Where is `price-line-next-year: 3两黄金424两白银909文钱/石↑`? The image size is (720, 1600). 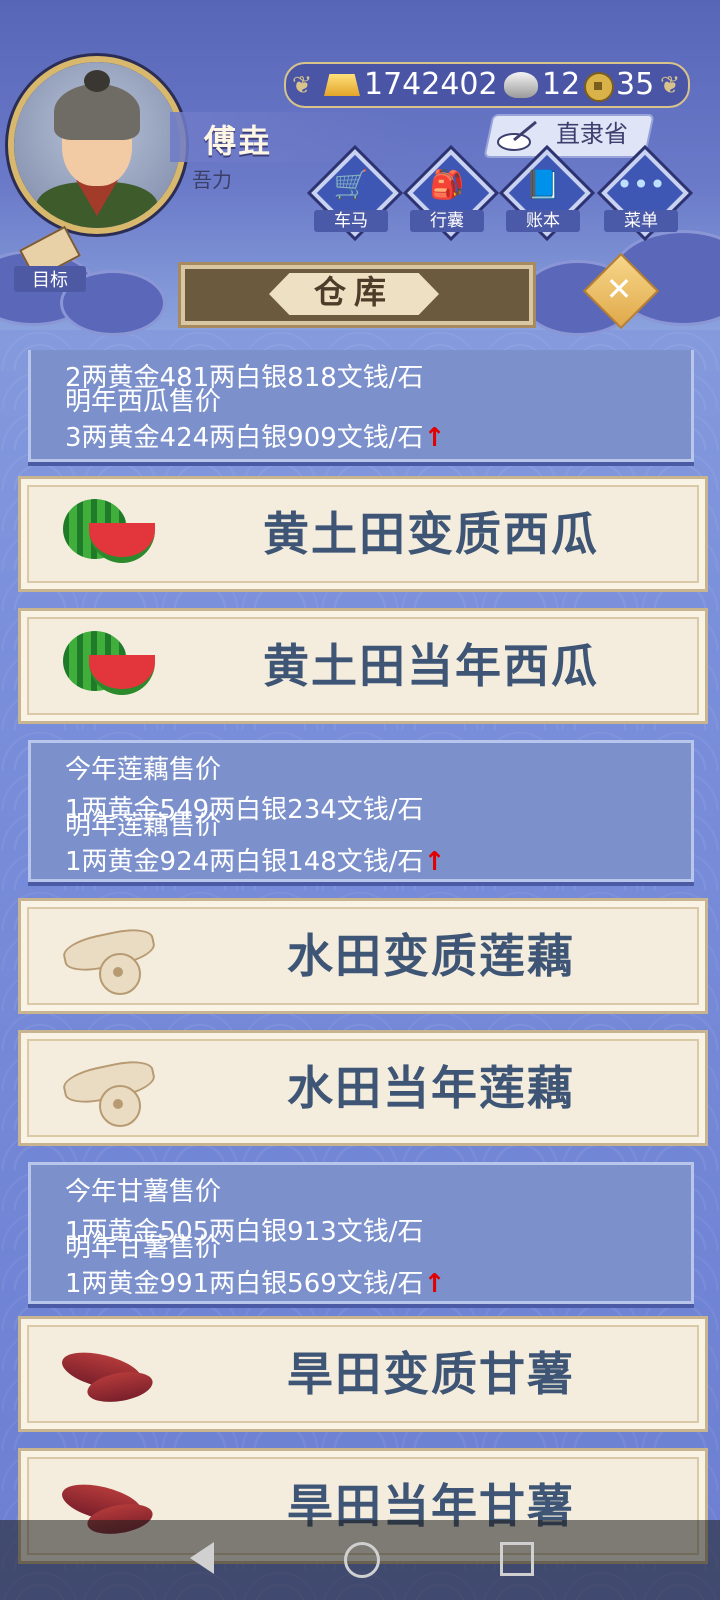 price-line-next-year: 3两黄金424两白银909文钱/石↑ is located at coordinates (255, 438).